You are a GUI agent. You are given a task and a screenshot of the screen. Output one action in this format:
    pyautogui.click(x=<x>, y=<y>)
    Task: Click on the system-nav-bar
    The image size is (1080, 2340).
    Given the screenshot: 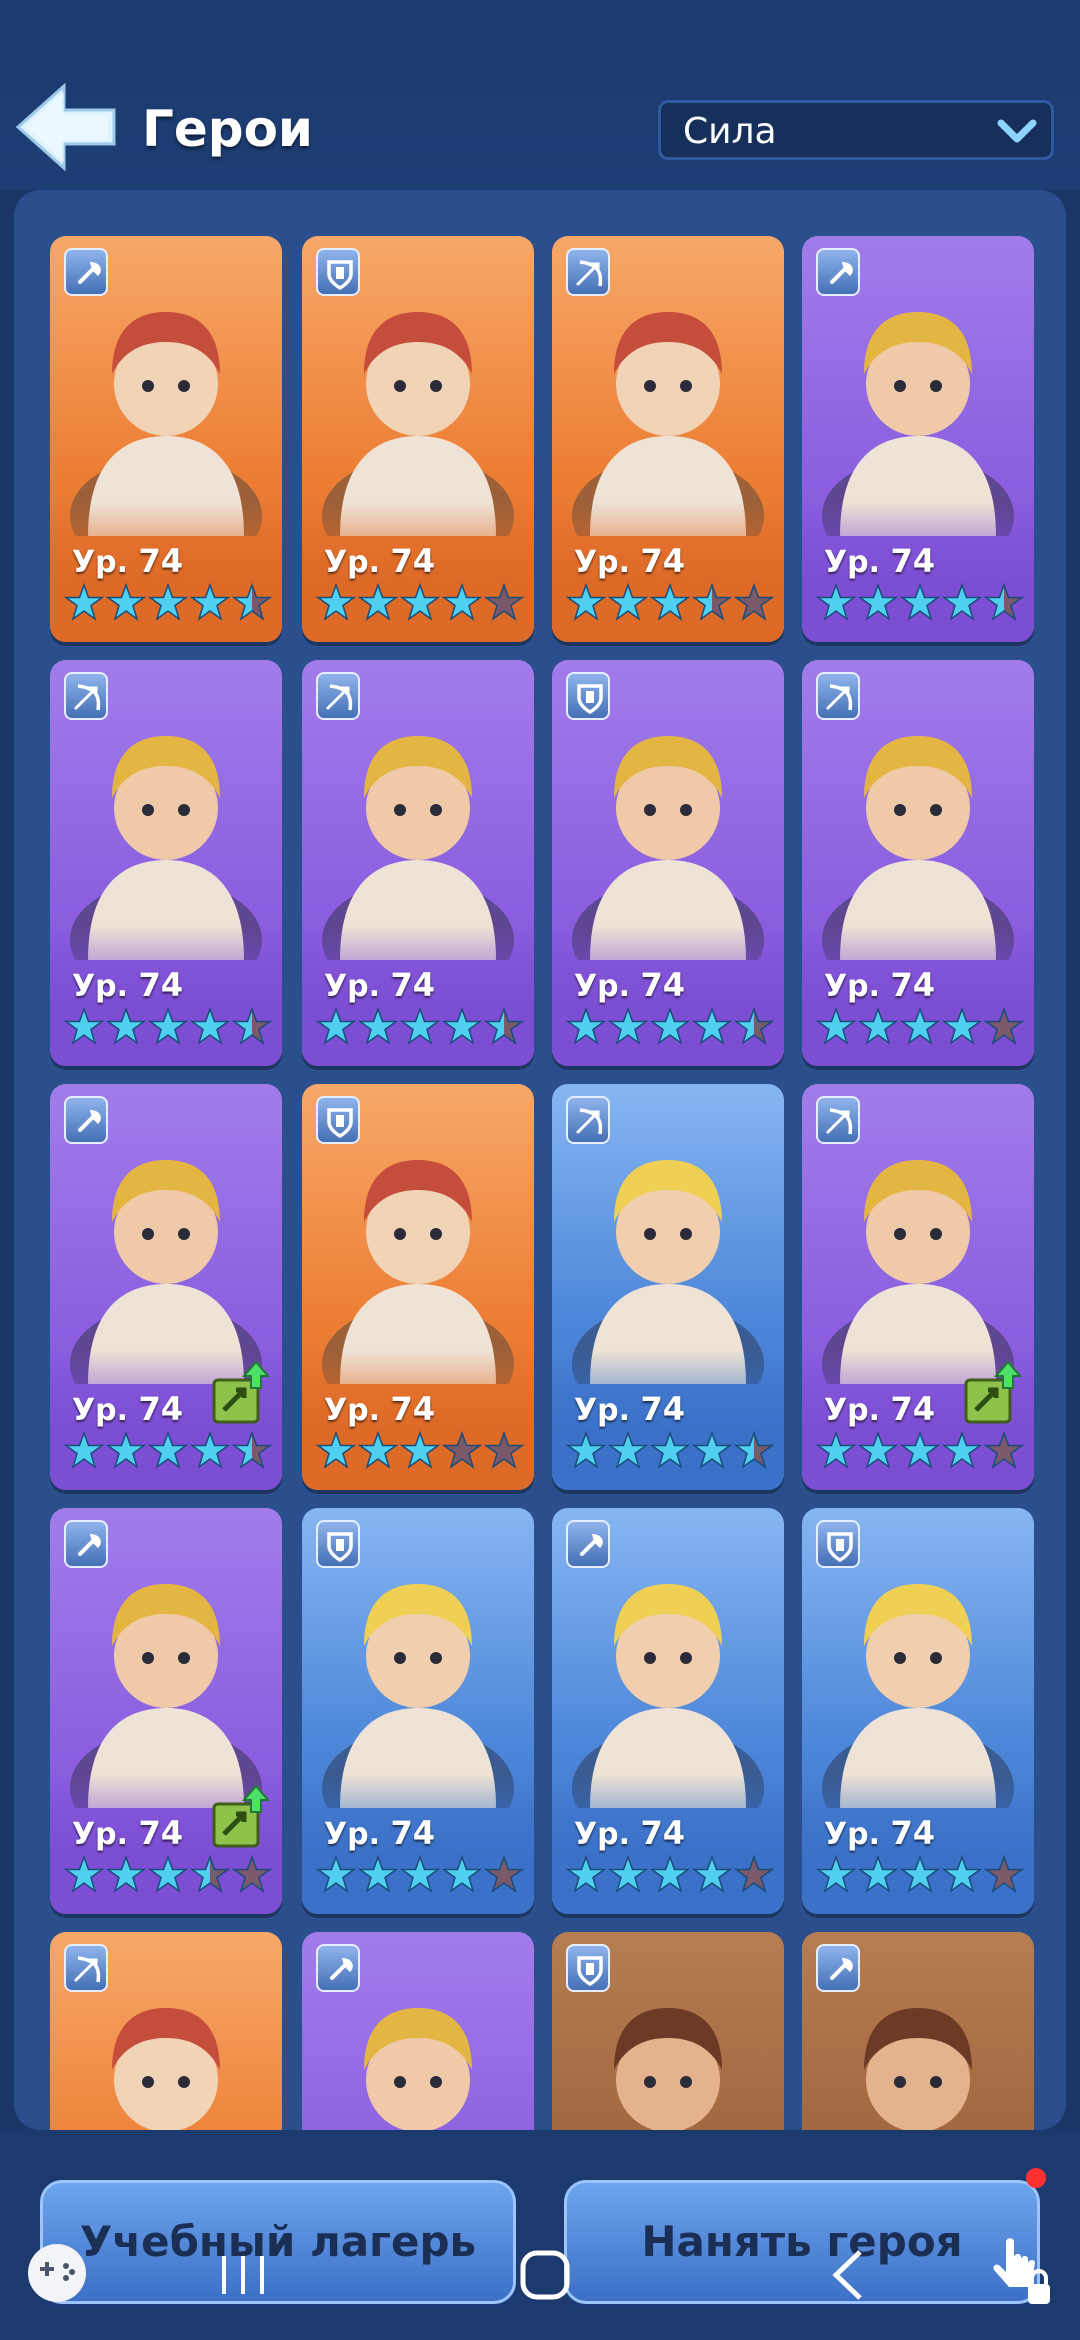 What is the action you would take?
    pyautogui.click(x=540, y=2272)
    